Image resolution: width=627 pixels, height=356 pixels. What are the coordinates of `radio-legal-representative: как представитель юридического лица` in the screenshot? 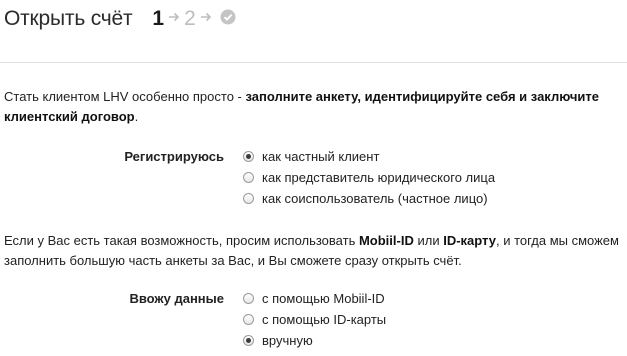 It's located at (369, 177).